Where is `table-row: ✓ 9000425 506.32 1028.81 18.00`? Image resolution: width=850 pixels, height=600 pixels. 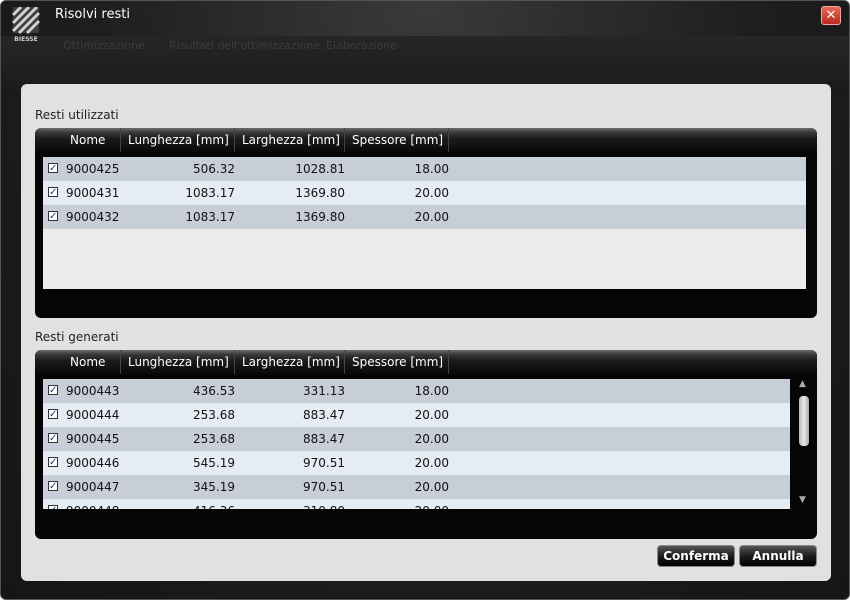 table-row: ✓ 9000425 506.32 1028.81 18.00 is located at coordinates (424, 169).